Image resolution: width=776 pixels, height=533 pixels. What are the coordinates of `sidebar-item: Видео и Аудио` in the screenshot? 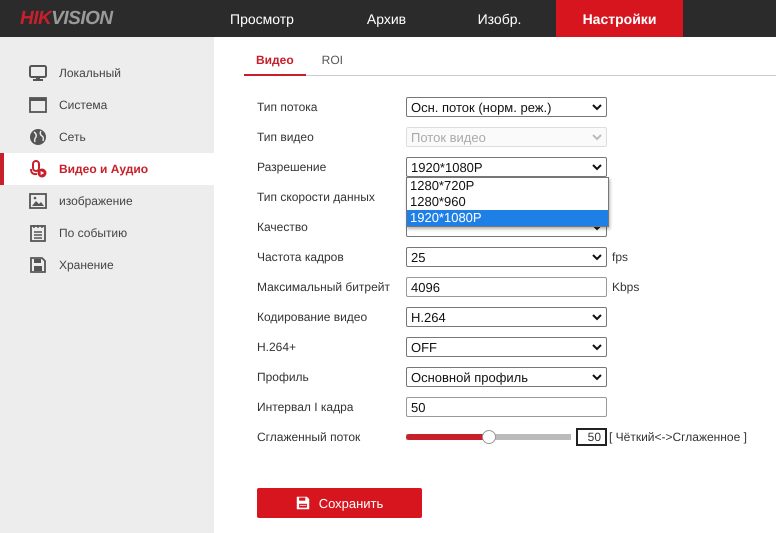 It's located at (107, 169).